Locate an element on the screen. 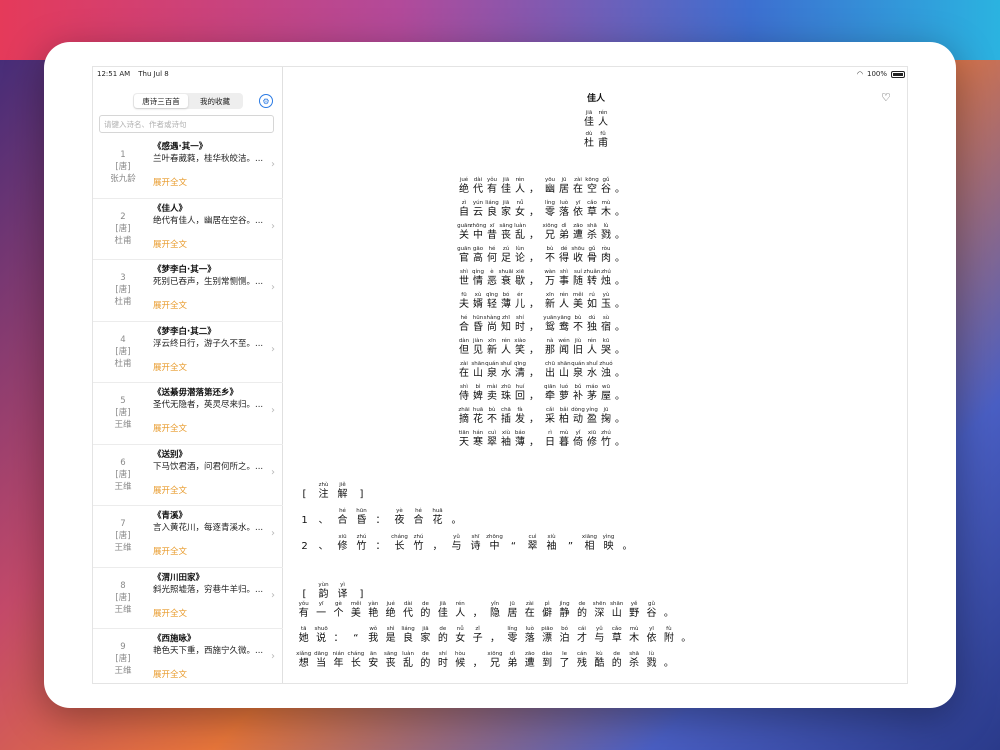 This screenshot has height=750, width=1000. poem-index: 3 is located at coordinates (123, 278).